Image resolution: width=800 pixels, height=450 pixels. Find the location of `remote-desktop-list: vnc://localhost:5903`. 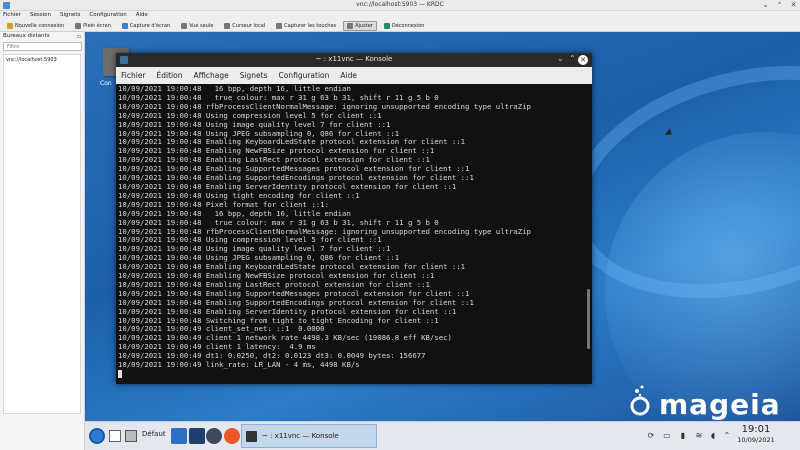

remote-desktop-list: vnc://localhost:5903 is located at coordinates (42, 234).